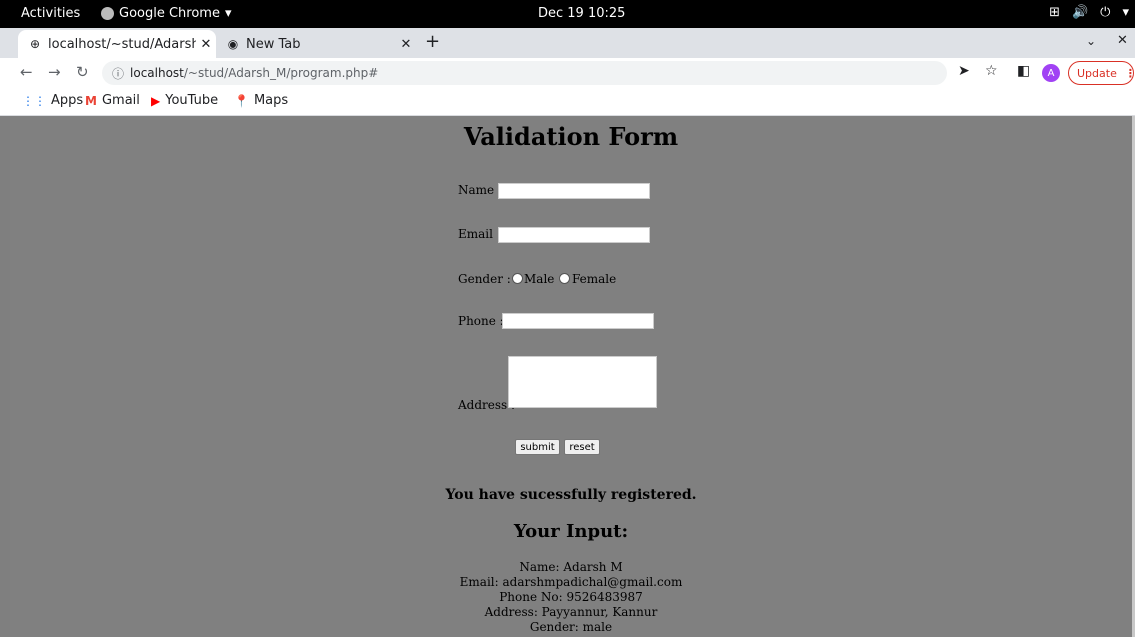  I want to click on bookmark-youtube: ▶ YouTube, so click(184, 100).